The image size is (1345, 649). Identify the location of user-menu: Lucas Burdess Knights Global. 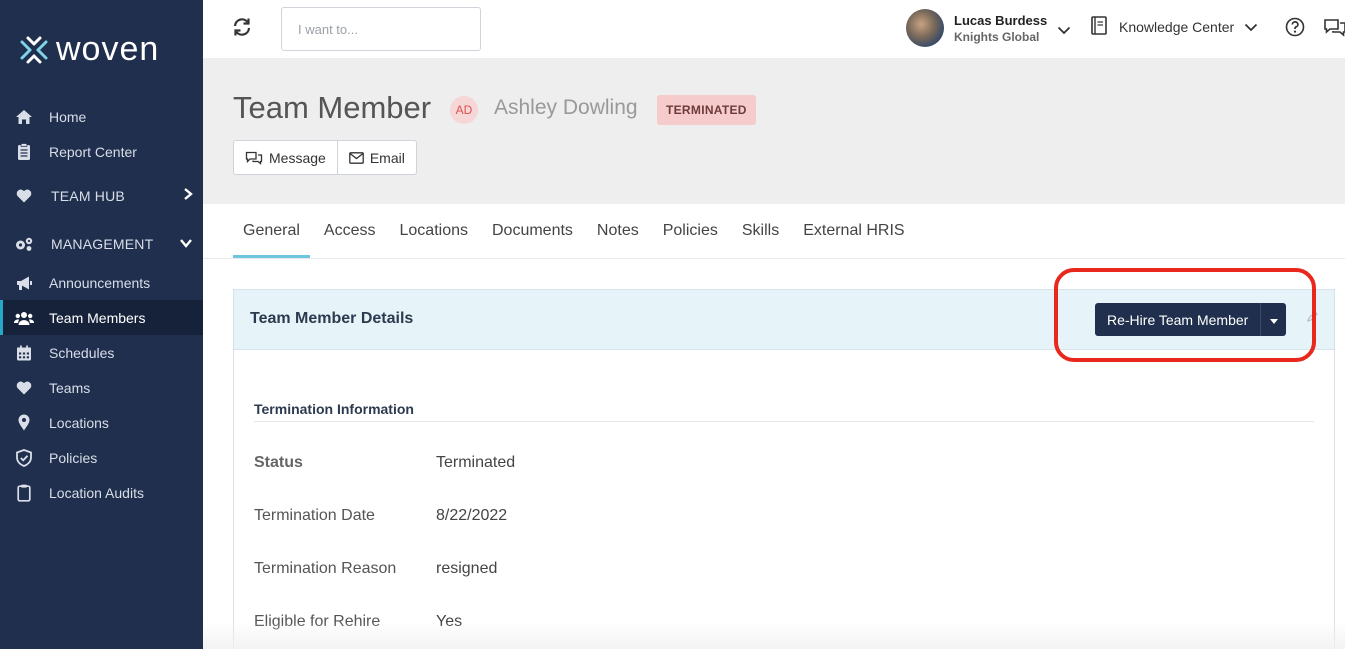
(988, 28).